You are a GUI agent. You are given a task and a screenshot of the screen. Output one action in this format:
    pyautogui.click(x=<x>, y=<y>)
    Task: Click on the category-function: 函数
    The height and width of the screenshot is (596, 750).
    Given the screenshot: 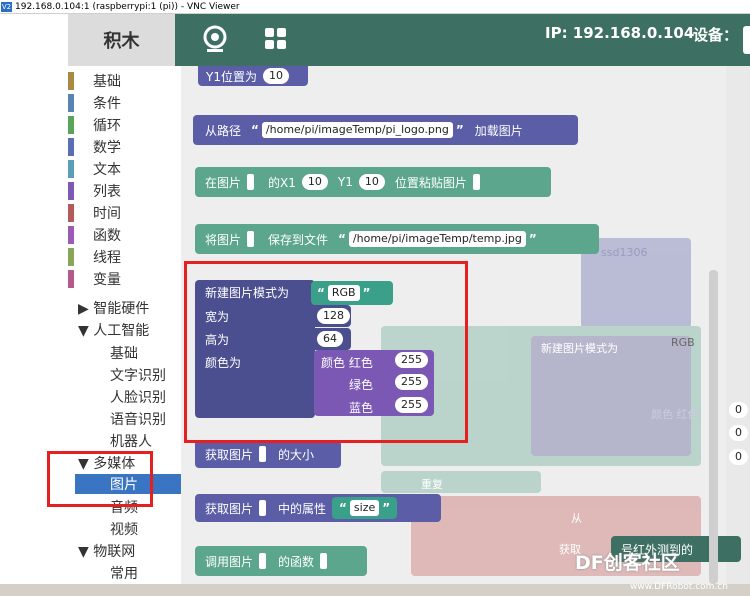 What is the action you would take?
    pyautogui.click(x=94, y=235)
    